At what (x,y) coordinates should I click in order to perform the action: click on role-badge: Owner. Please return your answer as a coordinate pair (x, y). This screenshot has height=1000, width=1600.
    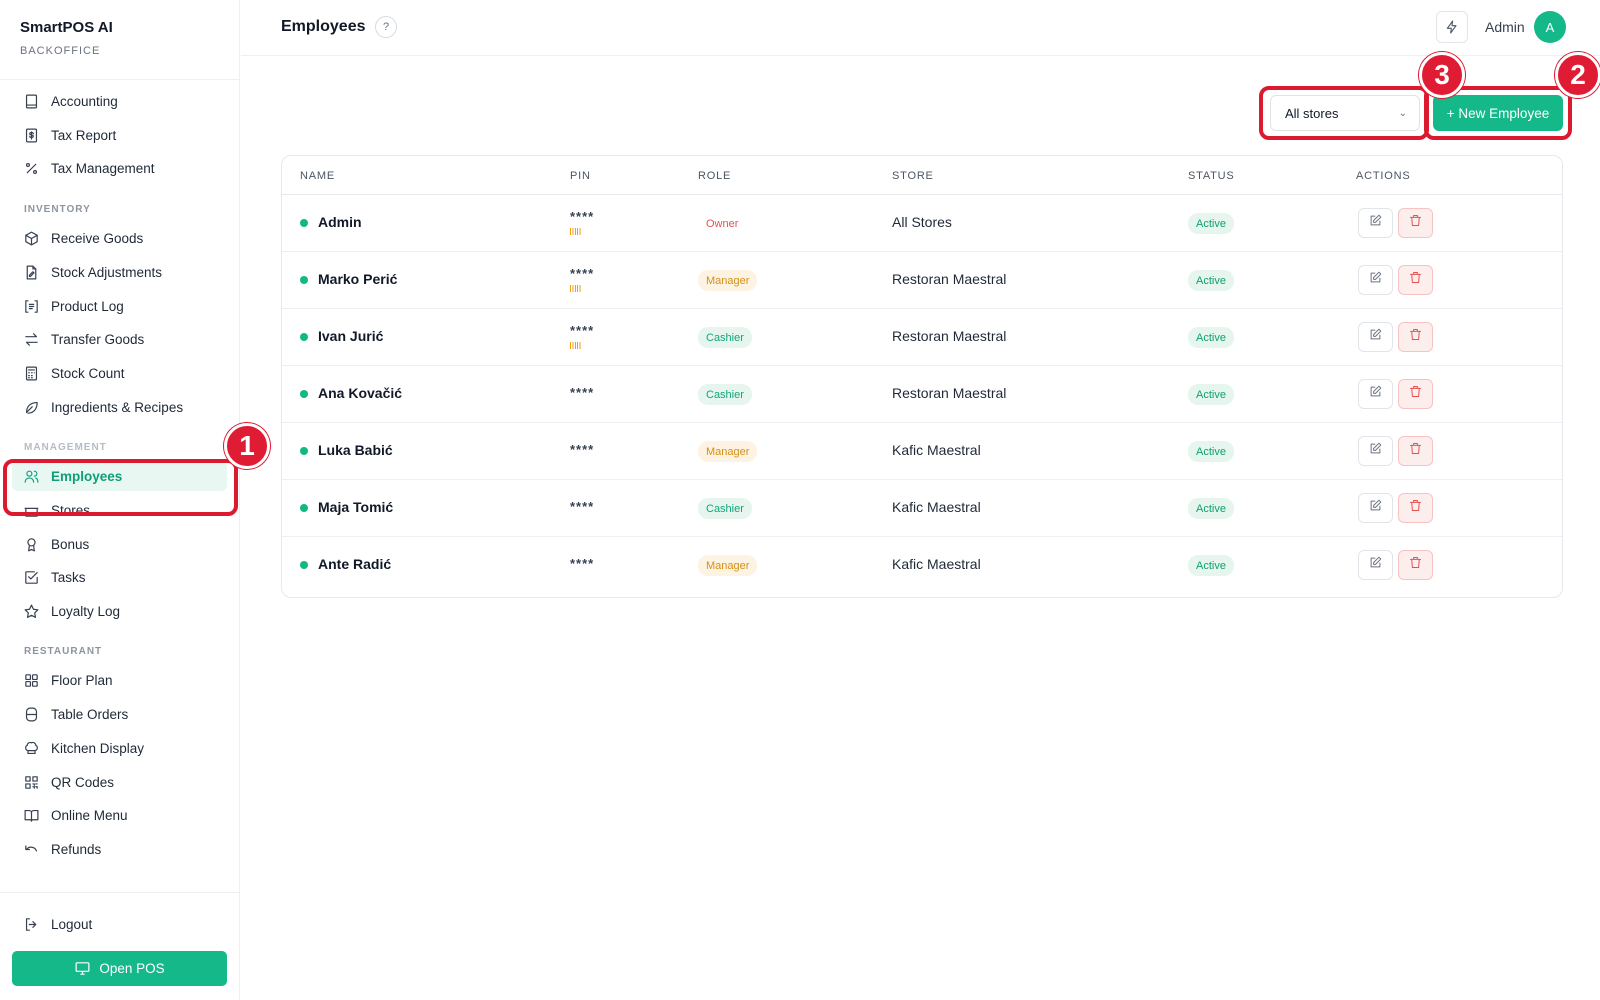
    Looking at the image, I should click on (722, 223).